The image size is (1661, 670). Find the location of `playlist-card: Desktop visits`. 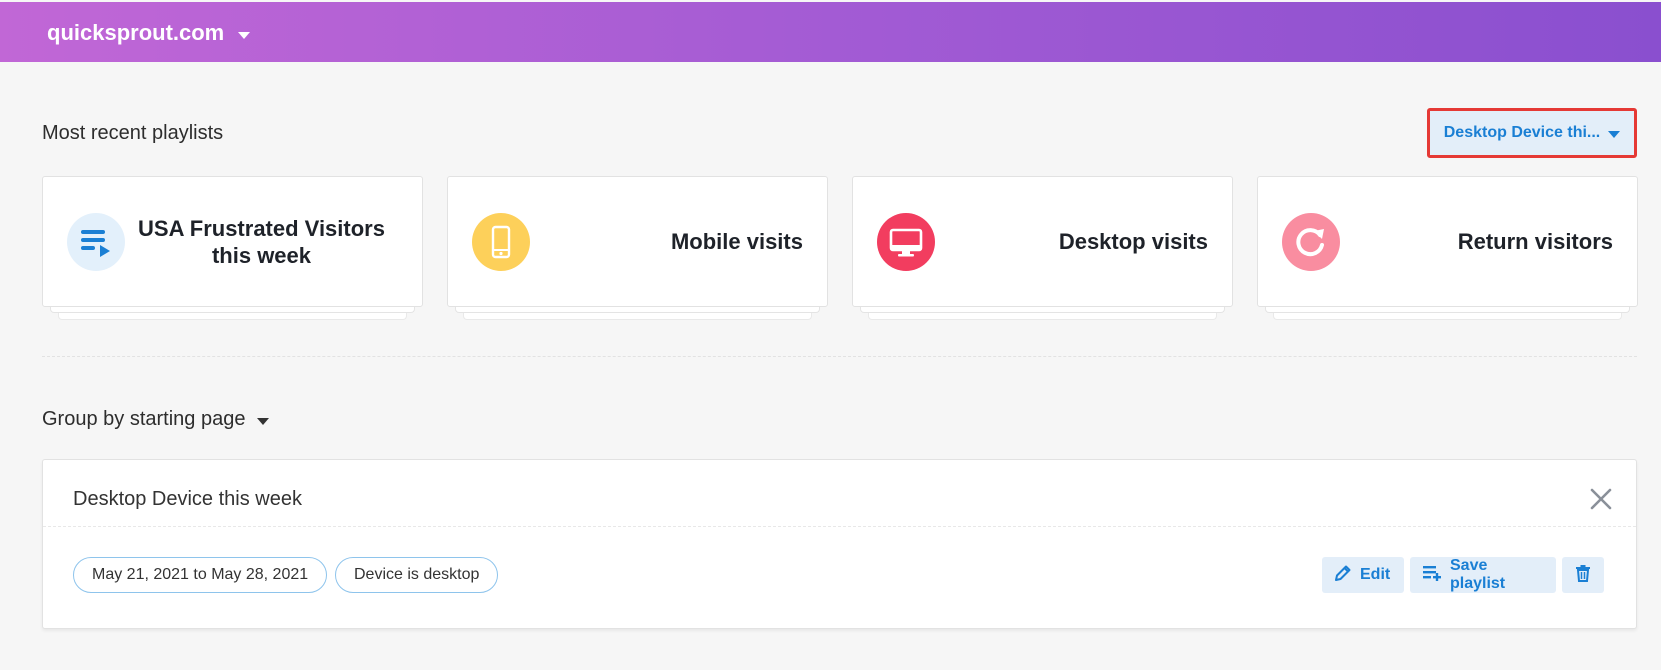

playlist-card: Desktop visits is located at coordinates (1042, 241).